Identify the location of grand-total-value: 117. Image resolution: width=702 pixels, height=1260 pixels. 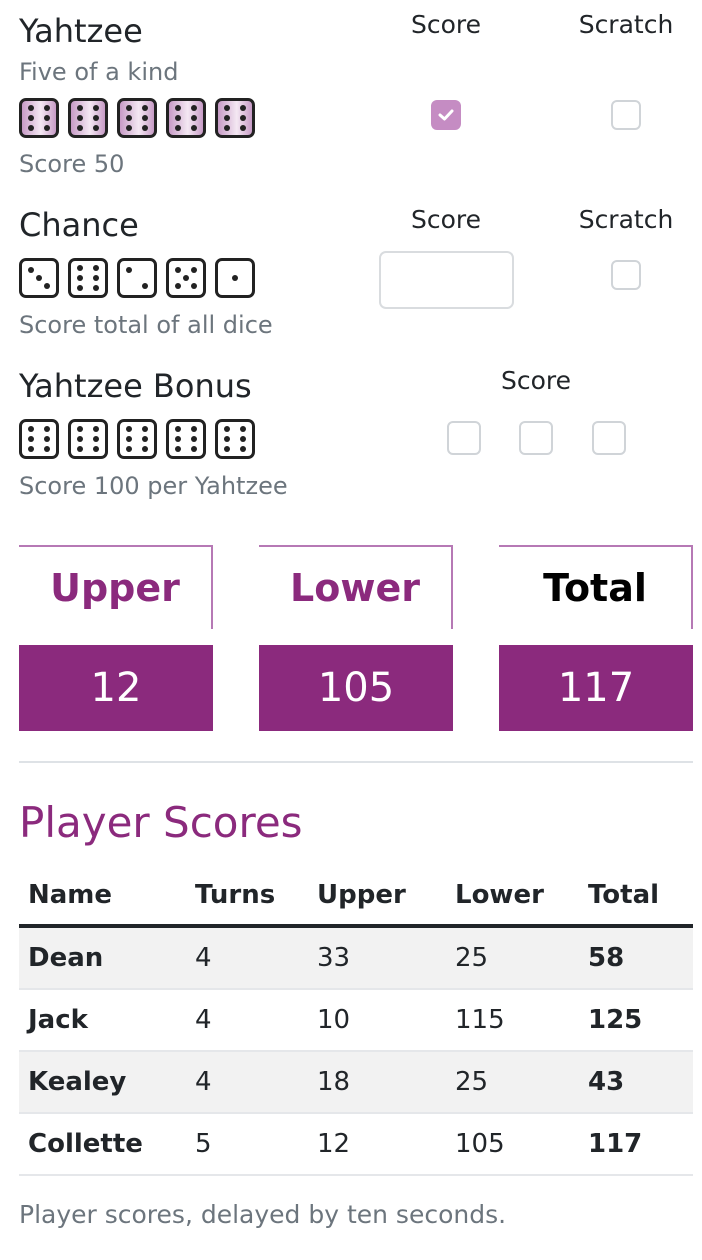
(596, 688).